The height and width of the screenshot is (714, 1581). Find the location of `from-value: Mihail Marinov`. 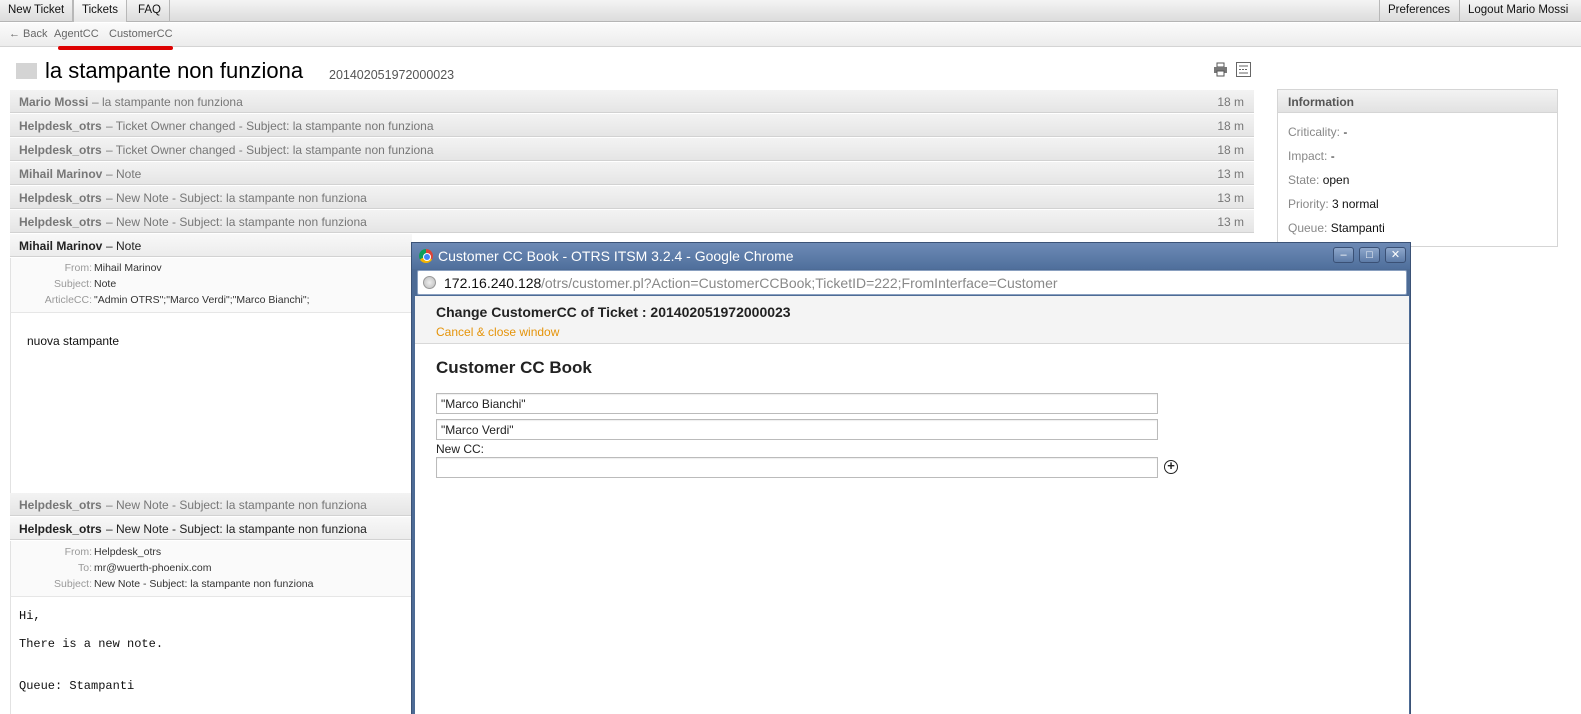

from-value: Mihail Marinov is located at coordinates (128, 268).